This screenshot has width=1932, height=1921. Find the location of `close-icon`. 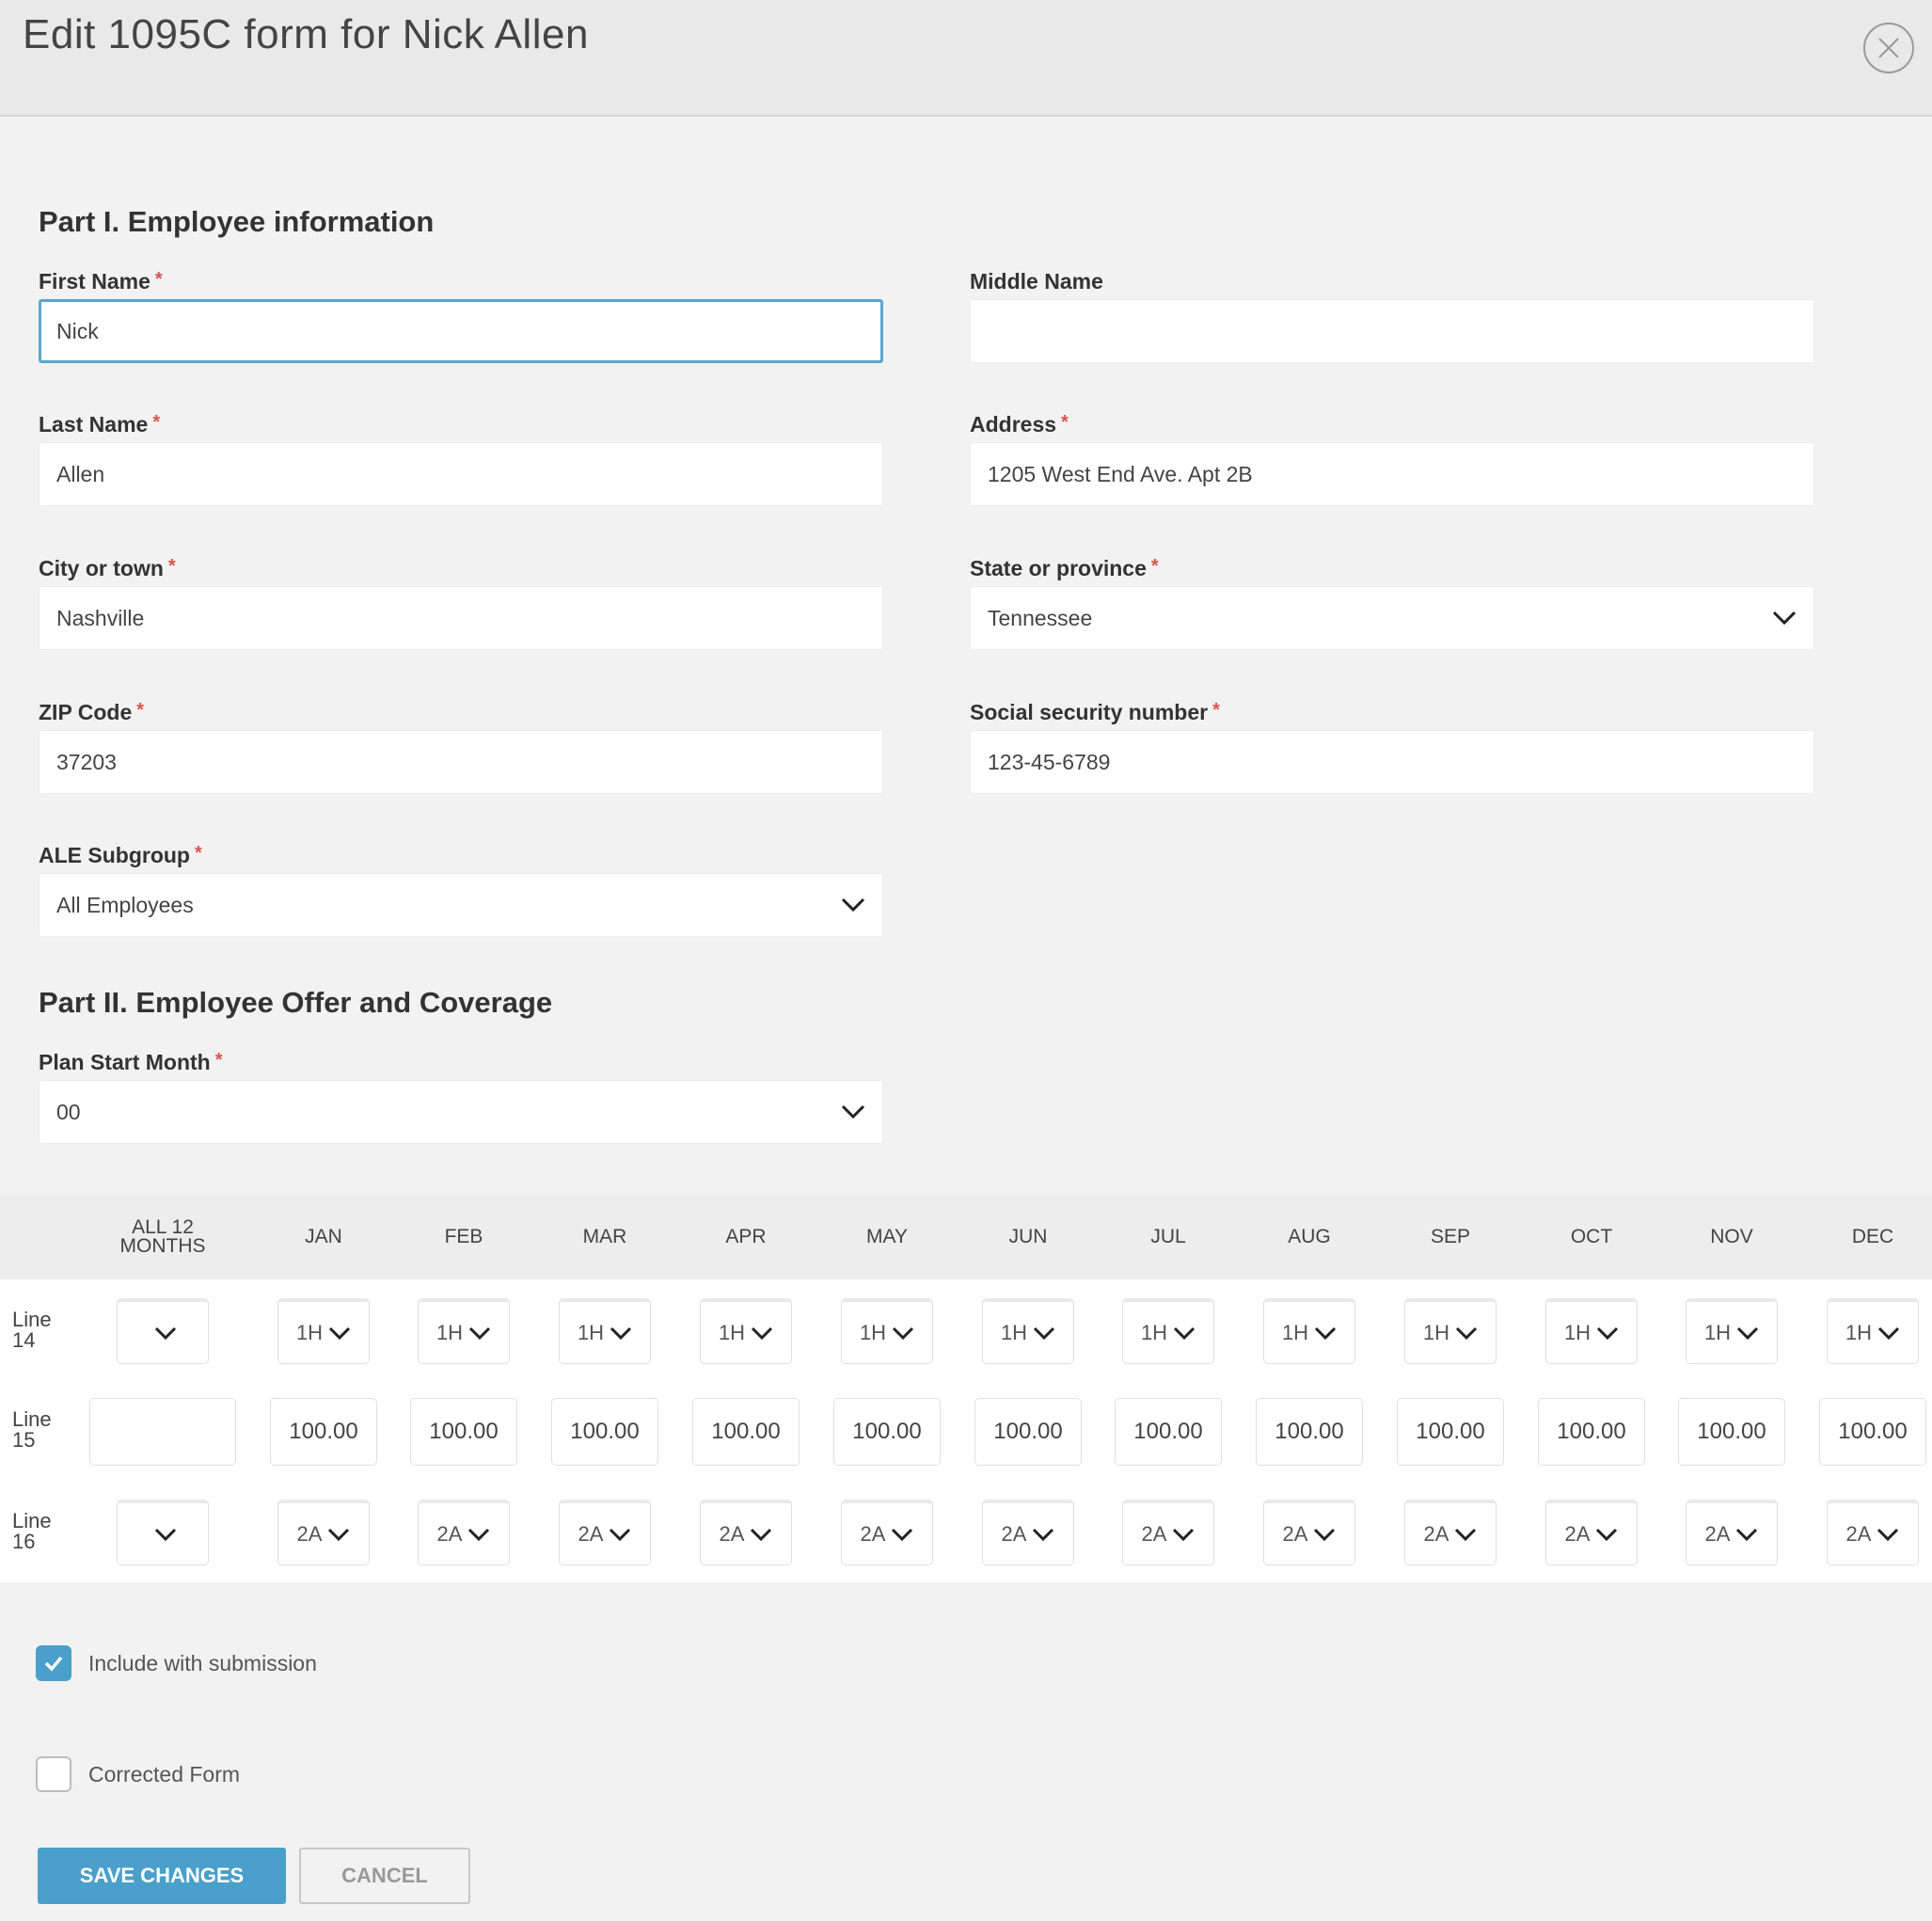

close-icon is located at coordinates (1888, 48).